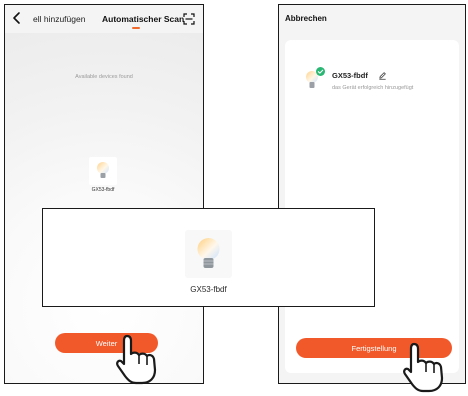 The image size is (468, 396). I want to click on added-device-name: GX53-fbdf, so click(350, 75).